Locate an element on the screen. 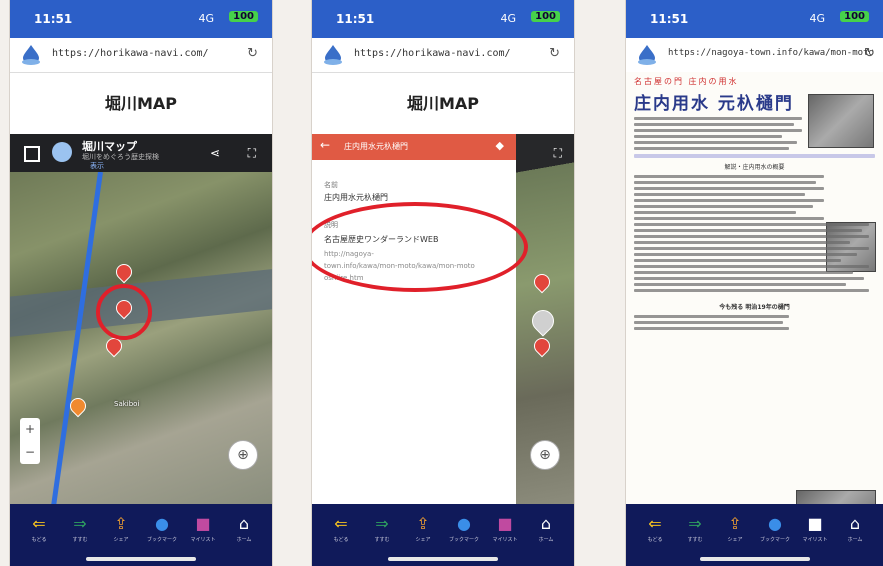  map-header: 堀川マップ 堀川をめぐろう歴史探検 表示 ⋖ ⛶ is located at coordinates (141, 153).